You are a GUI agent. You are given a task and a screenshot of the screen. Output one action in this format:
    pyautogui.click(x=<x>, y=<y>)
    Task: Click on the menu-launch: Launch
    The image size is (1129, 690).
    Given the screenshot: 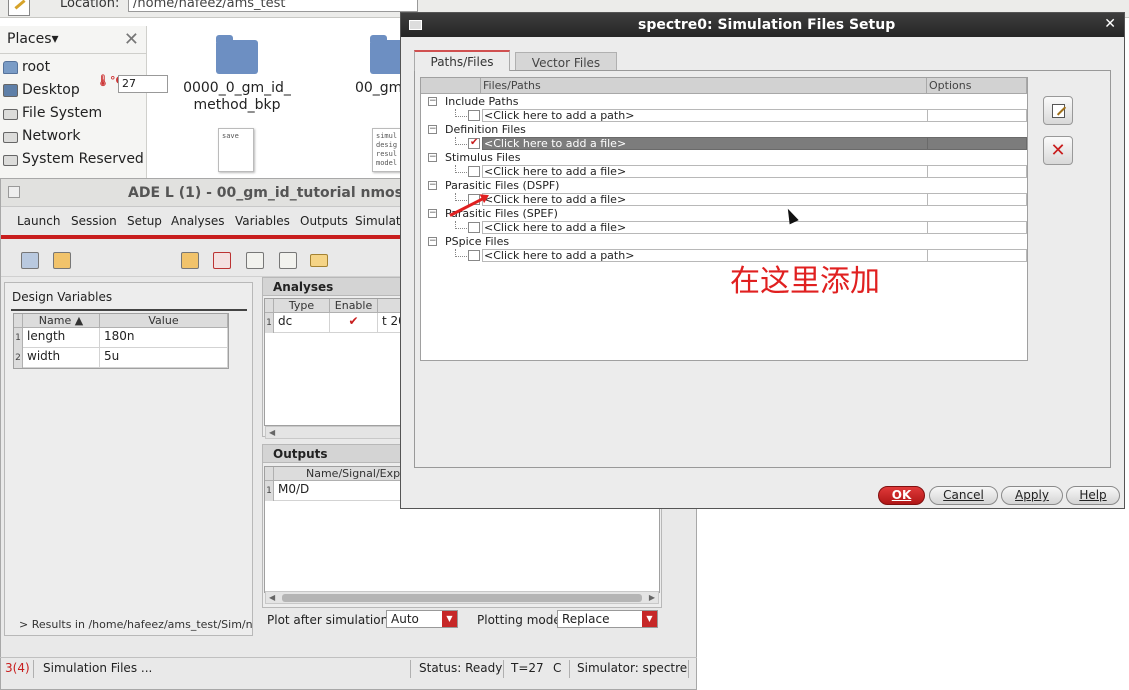 What is the action you would take?
    pyautogui.click(x=38, y=221)
    